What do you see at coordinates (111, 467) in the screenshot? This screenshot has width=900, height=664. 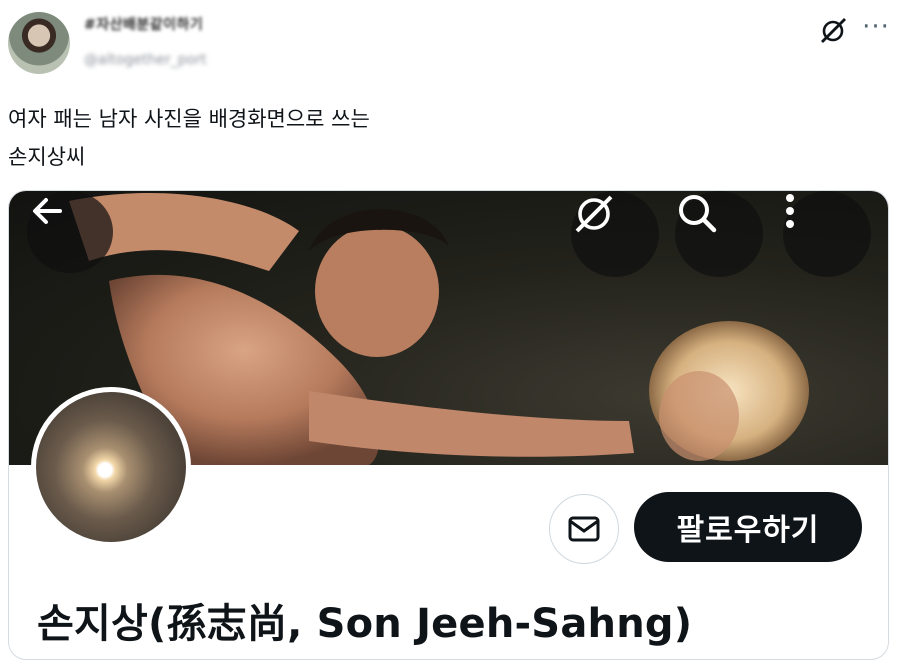 I see `profile-avatar` at bounding box center [111, 467].